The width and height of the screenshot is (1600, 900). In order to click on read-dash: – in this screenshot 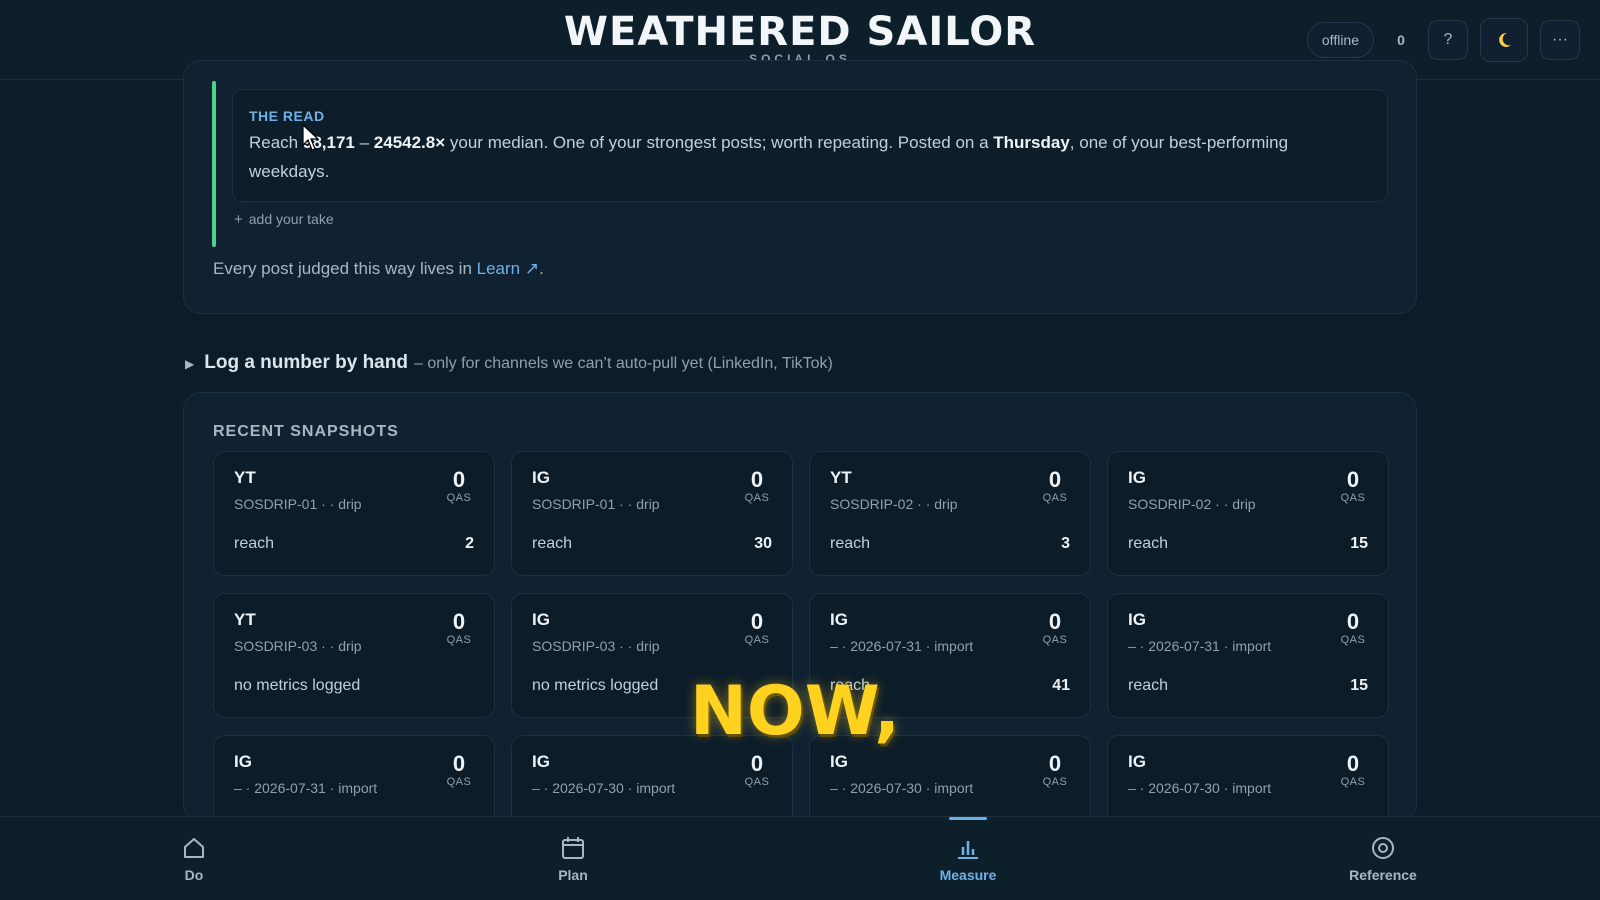, I will do `click(364, 142)`.